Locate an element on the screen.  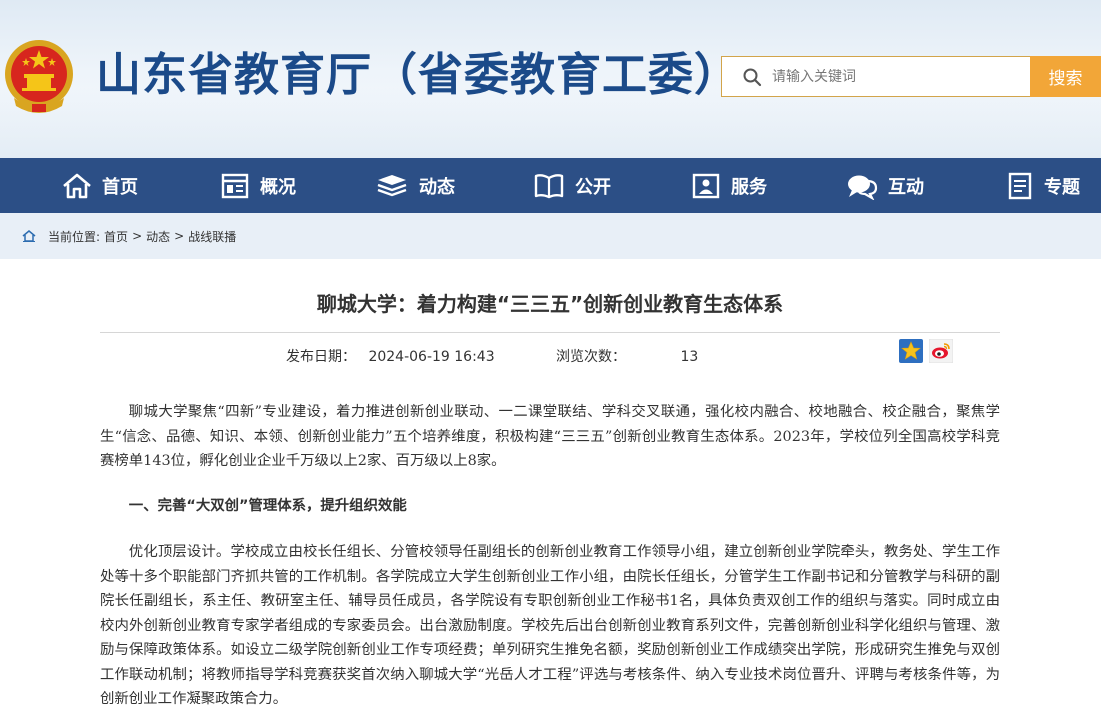
breadcrumb: 当前位置: 首页 > 动态 > 战线联播 is located at coordinates (550, 236).